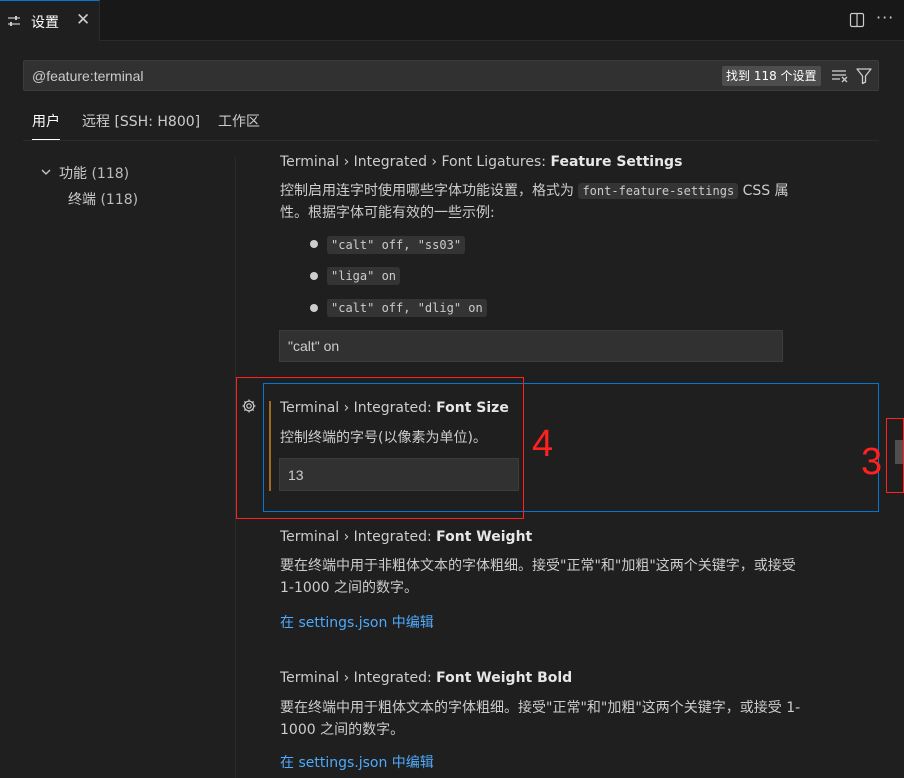 The width and height of the screenshot is (904, 778). What do you see at coordinates (484, 537) in the screenshot?
I see `setting-name: Font Weight` at bounding box center [484, 537].